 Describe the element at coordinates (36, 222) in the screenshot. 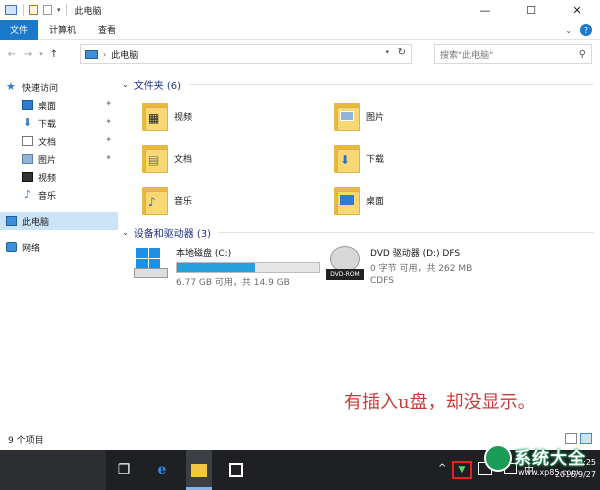

I see `sidebar-item-label: 此电脑` at that location.